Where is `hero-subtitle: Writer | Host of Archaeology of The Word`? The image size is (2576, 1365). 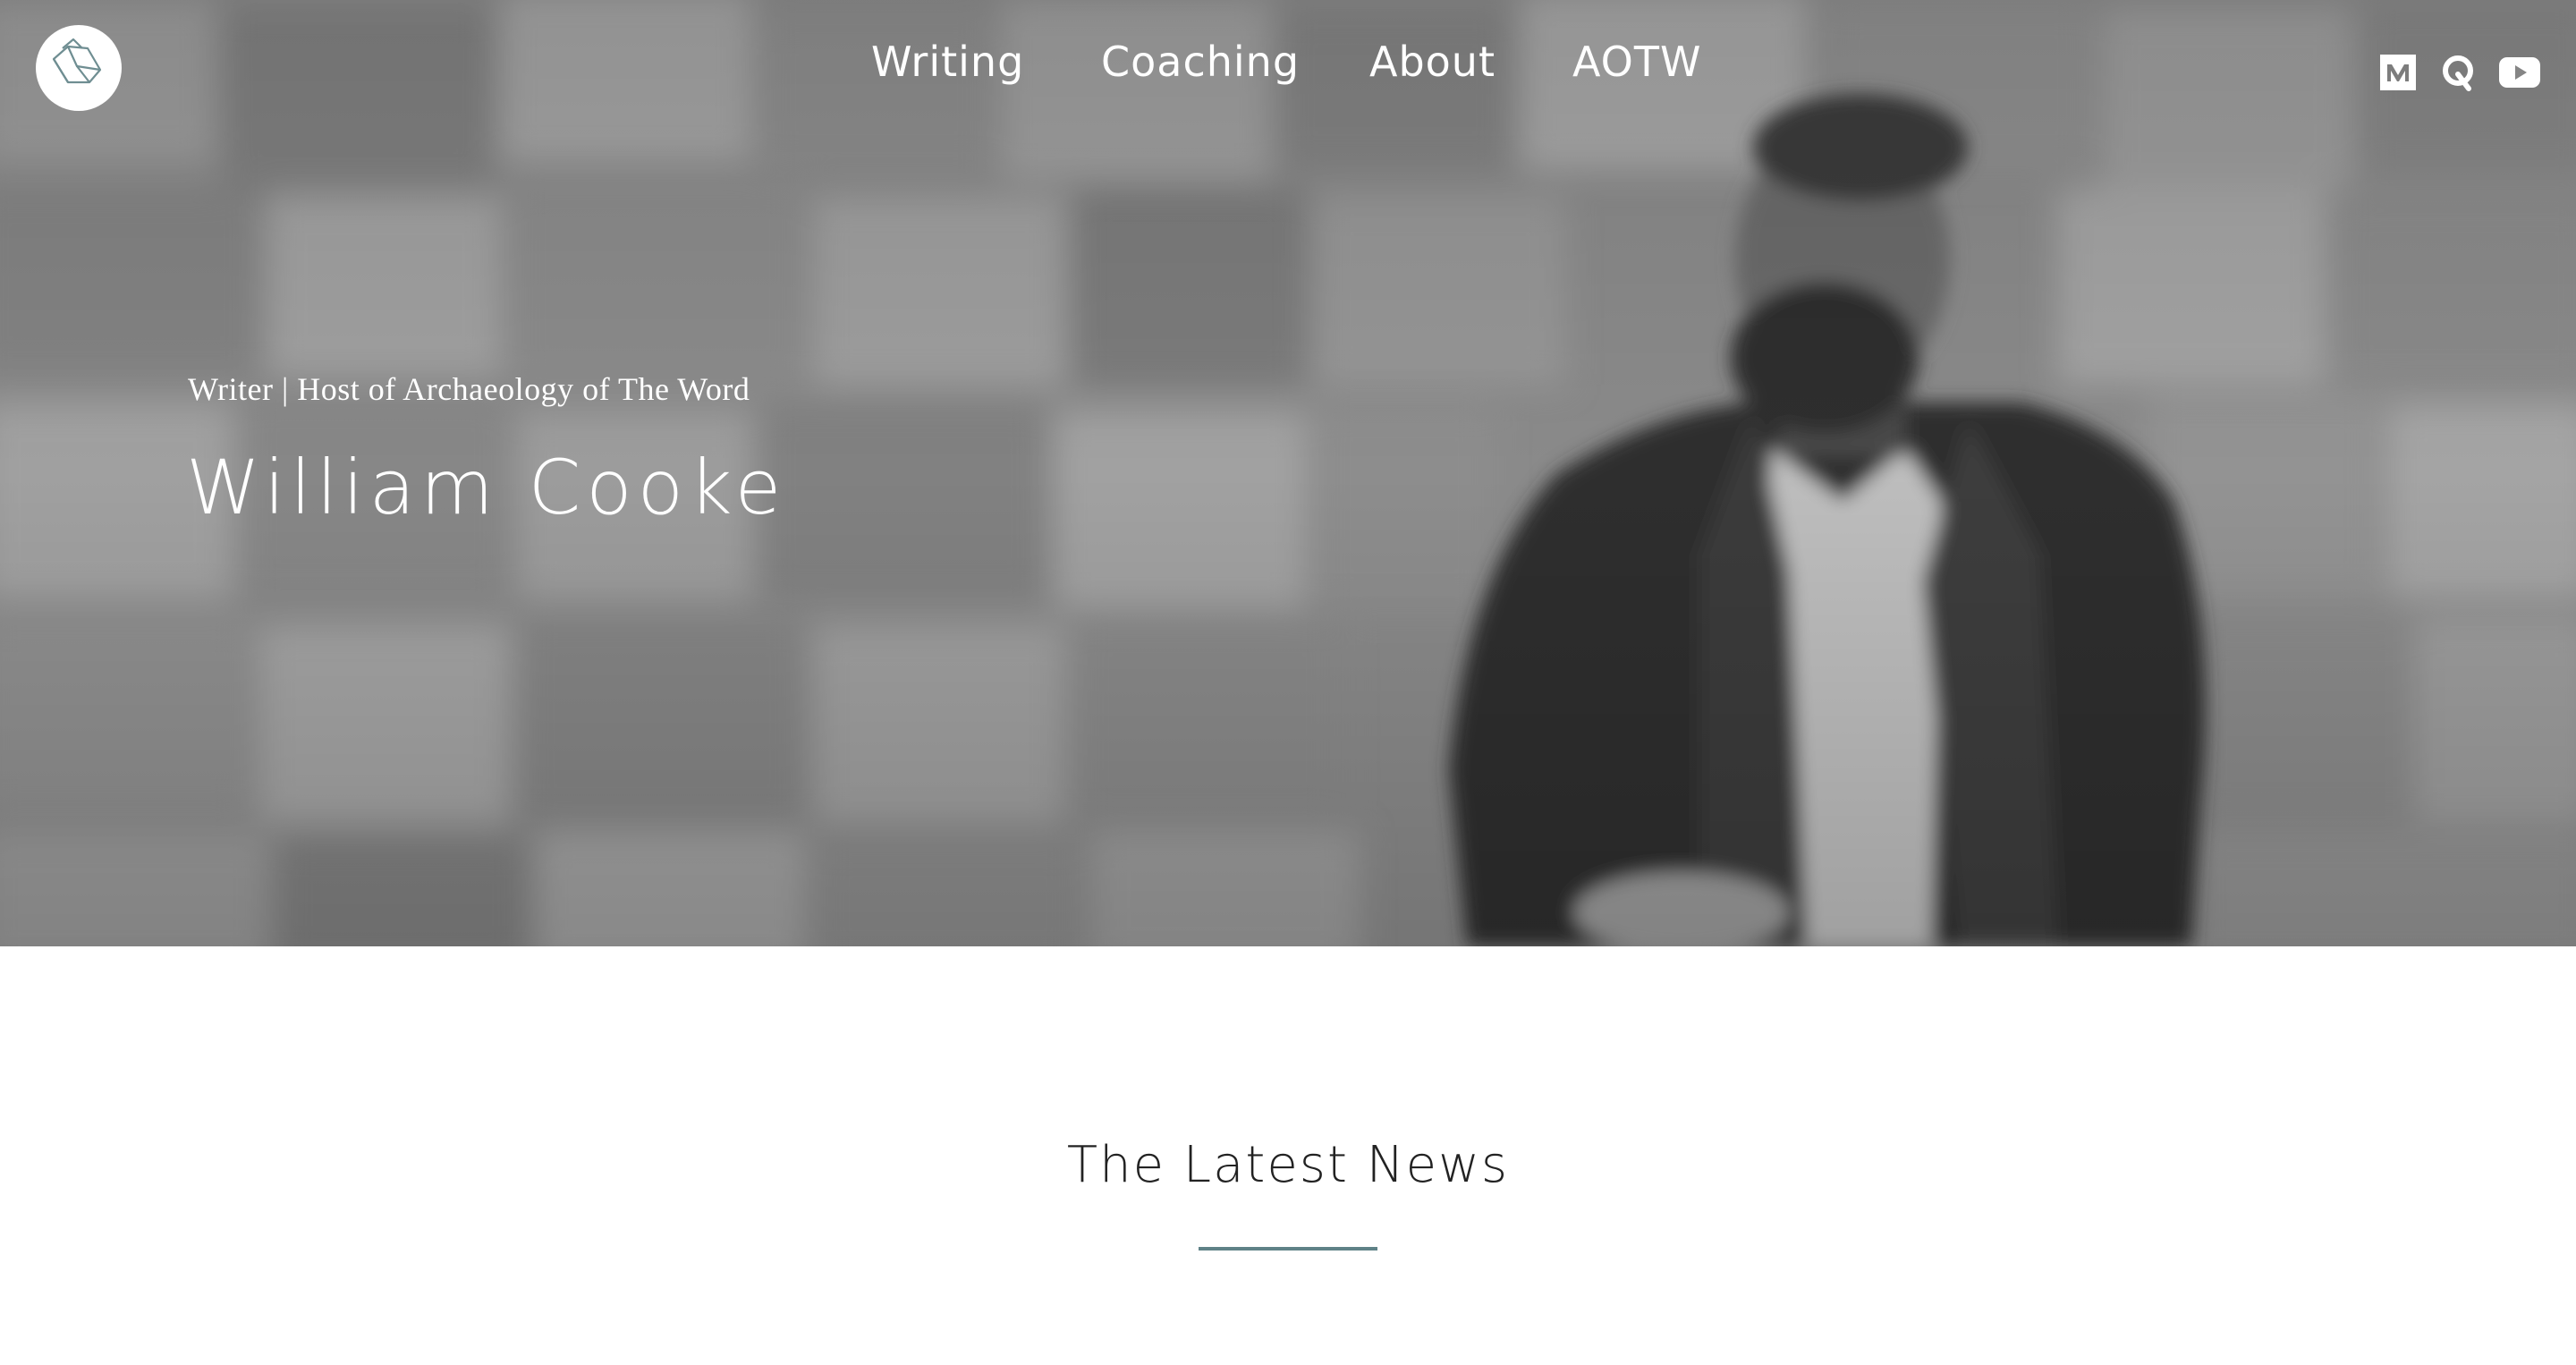
hero-subtitle: Writer | Host of Archaeology of The Word is located at coordinates (469, 389).